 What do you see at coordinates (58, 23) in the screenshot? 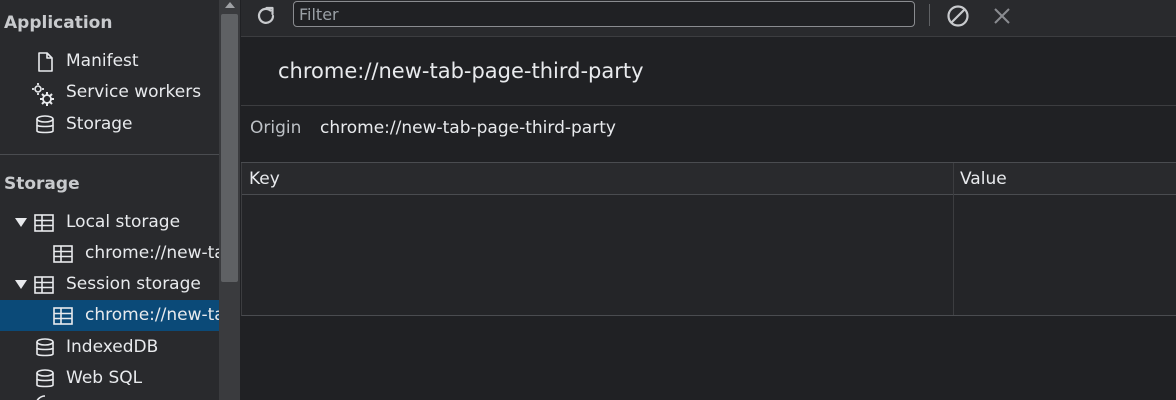
I see `section-header-application: Application` at bounding box center [58, 23].